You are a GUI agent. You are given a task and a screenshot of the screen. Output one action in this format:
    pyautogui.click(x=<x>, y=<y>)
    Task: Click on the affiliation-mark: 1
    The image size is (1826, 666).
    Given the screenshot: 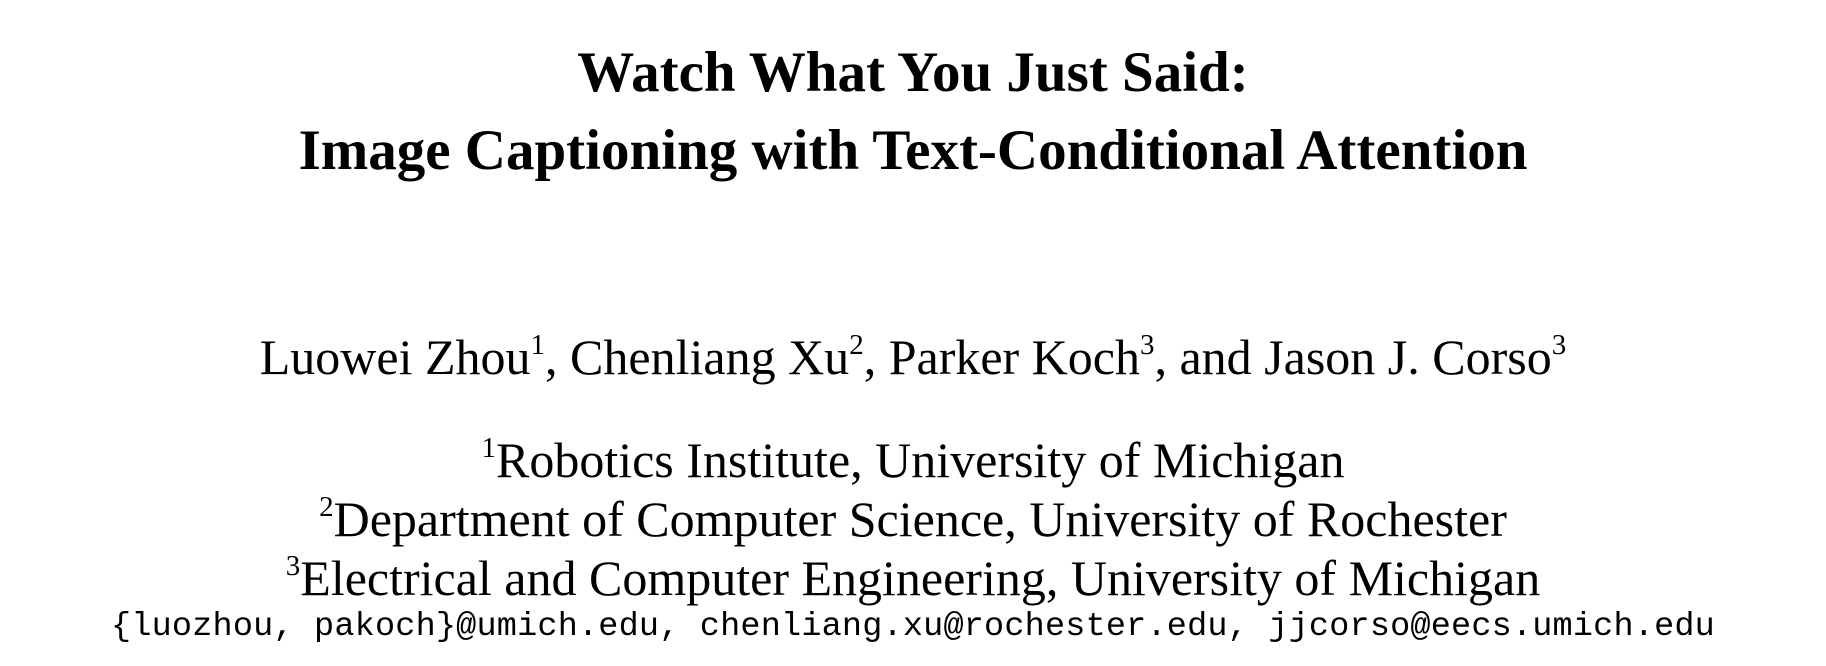 What is the action you would take?
    pyautogui.click(x=488, y=448)
    